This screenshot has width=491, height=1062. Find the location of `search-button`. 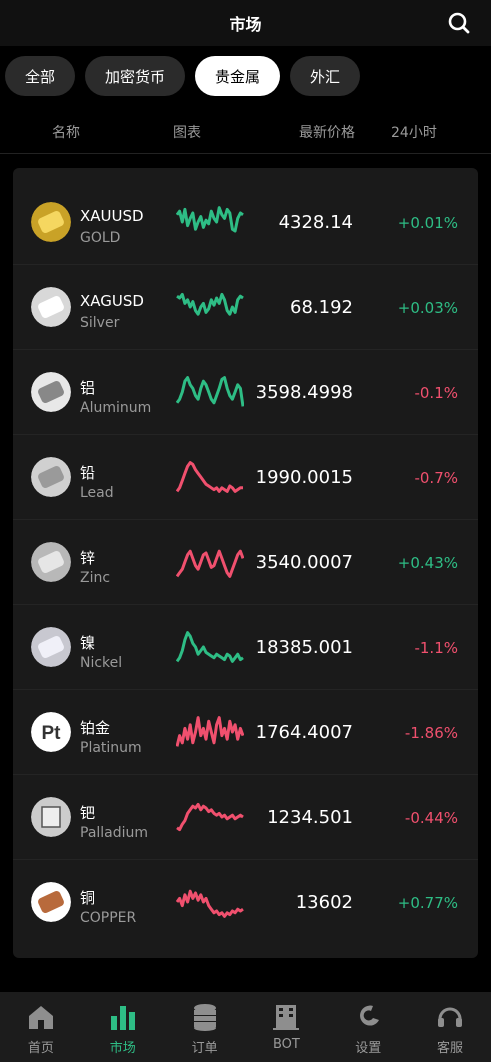

search-button is located at coordinates (459, 23).